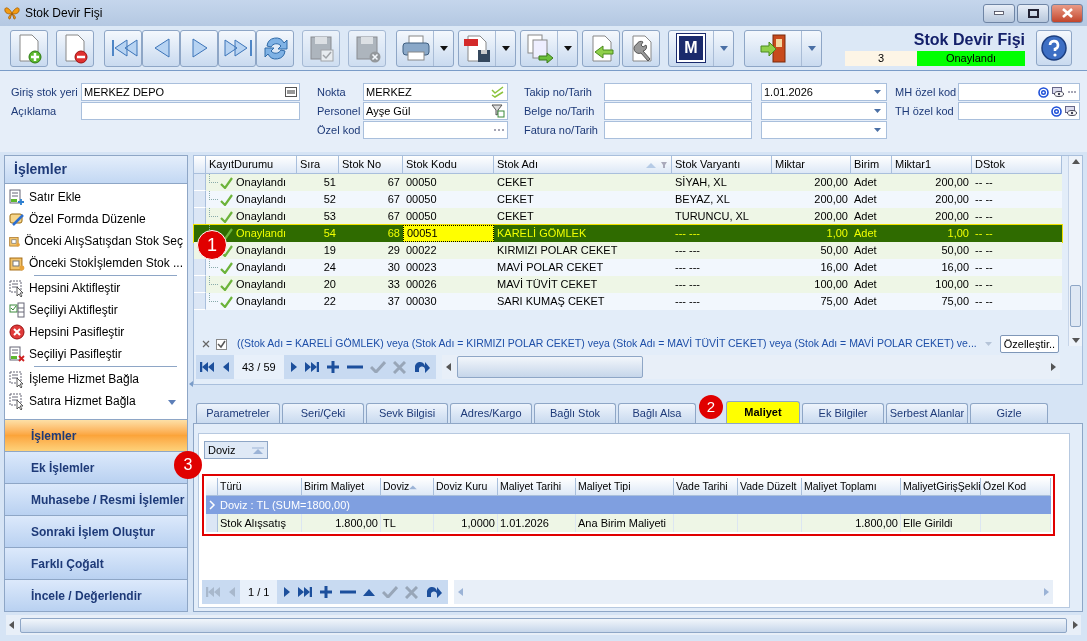 This screenshot has width=1087, height=641. Describe the element at coordinates (341, 486) in the screenshot. I see `column-header: Birim Maliyet` at that location.